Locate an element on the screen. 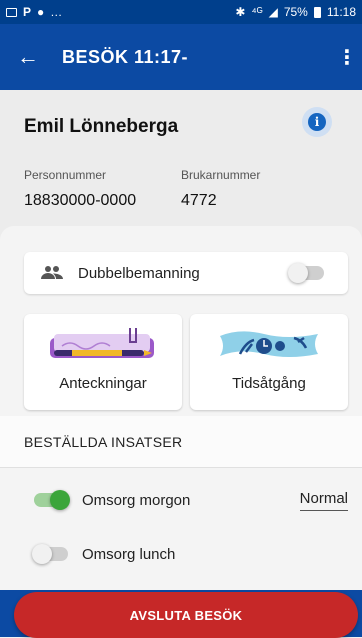 This screenshot has height=638, width=362. info-button: i is located at coordinates (317, 122).